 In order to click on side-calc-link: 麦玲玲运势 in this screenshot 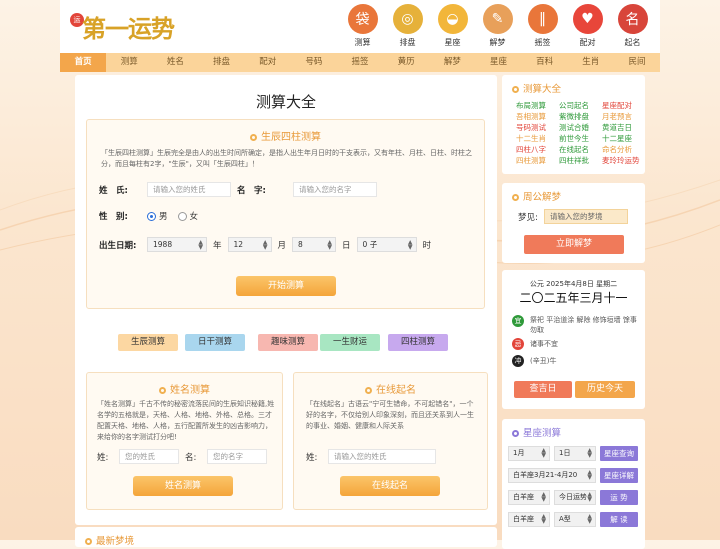, I will do `click(623, 161)`.